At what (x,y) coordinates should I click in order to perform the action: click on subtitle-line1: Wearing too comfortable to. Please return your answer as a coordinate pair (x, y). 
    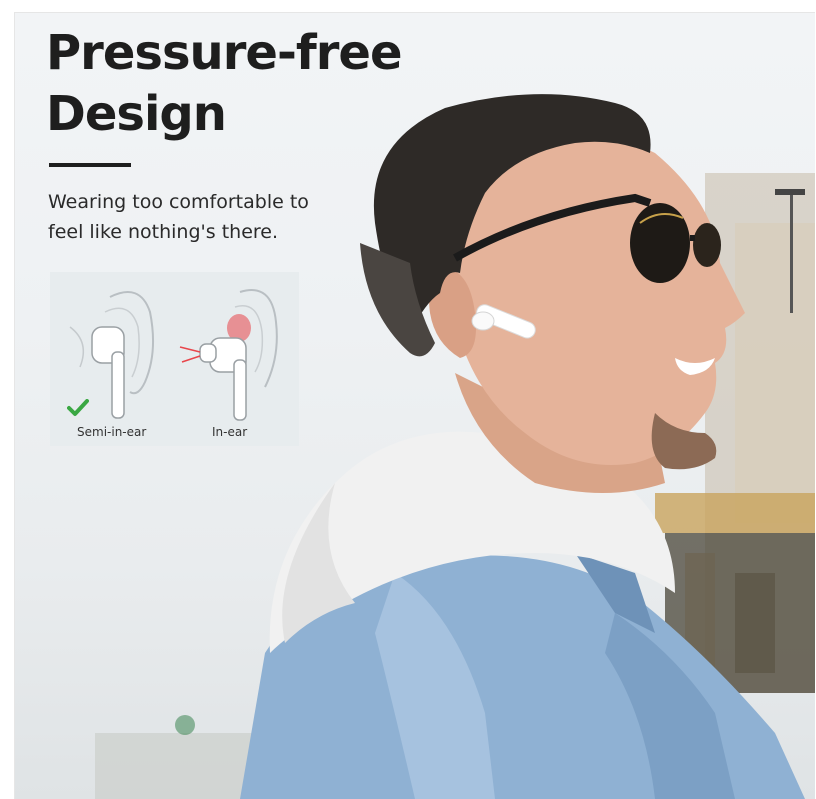
    Looking at the image, I should click on (178, 202).